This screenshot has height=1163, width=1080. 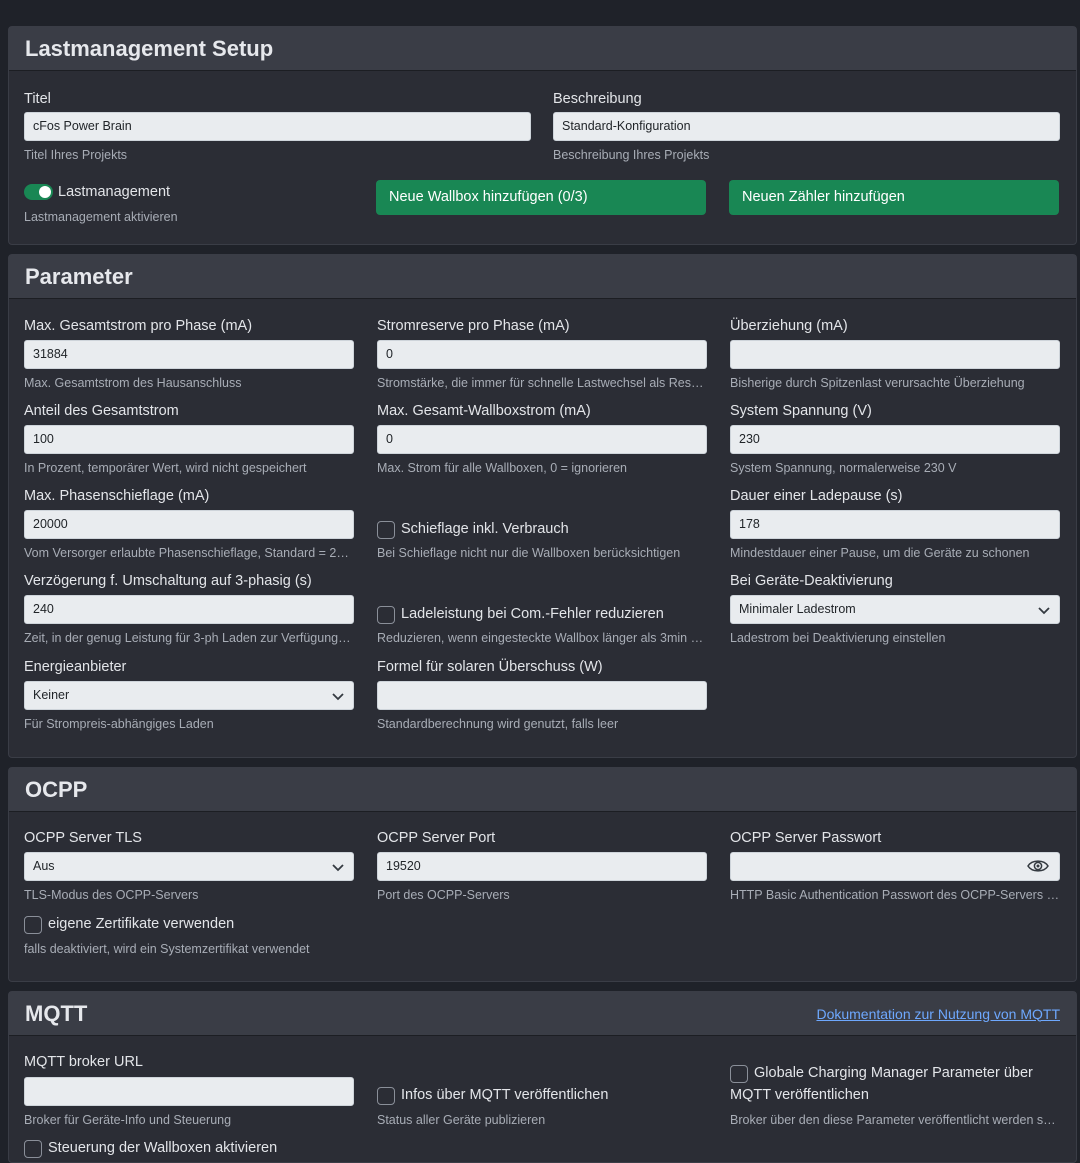 What do you see at coordinates (631, 155) in the screenshot?
I see `beschreibung-help: Beschreibung Ihres Projekts` at bounding box center [631, 155].